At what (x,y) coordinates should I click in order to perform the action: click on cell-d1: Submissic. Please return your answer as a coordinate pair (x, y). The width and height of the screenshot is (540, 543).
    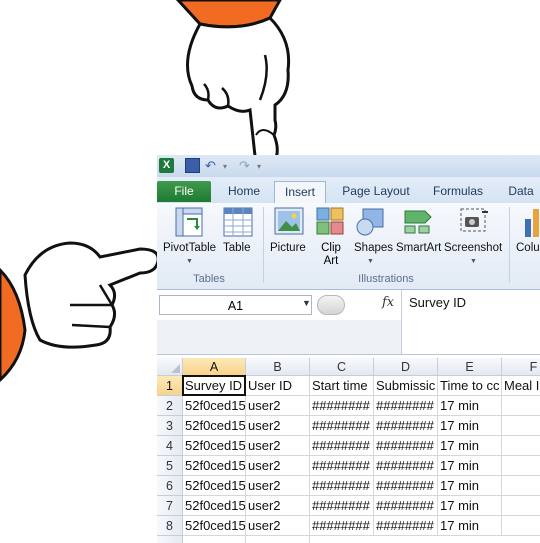
    Looking at the image, I should click on (406, 386).